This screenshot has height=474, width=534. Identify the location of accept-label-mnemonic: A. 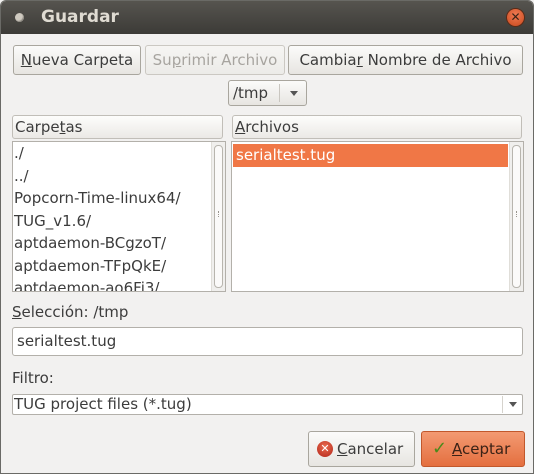
(457, 449).